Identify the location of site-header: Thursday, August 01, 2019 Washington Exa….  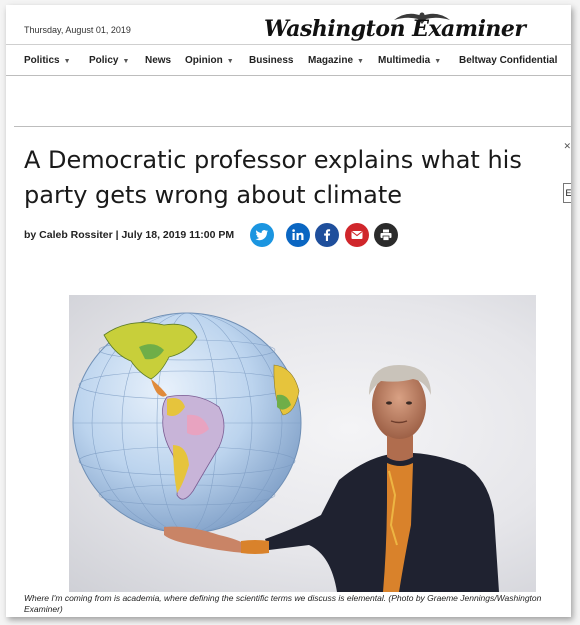
(288, 25).